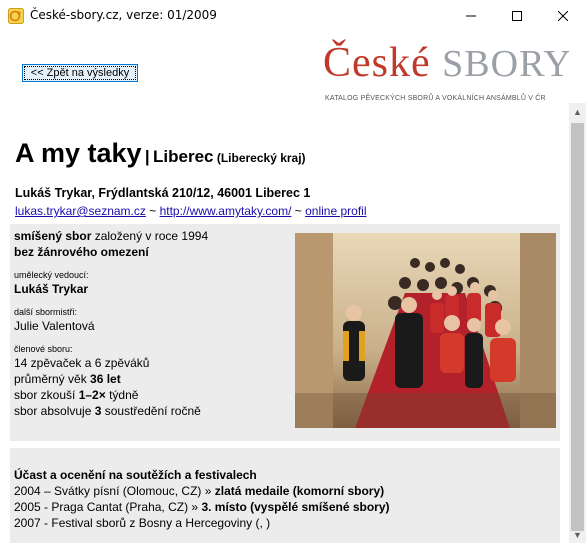 Image resolution: width=586 pixels, height=543 pixels. Describe the element at coordinates (107, 411) in the screenshot. I see `retreats-per-year: sbor absolvuje 3 soustředění ročně` at that location.